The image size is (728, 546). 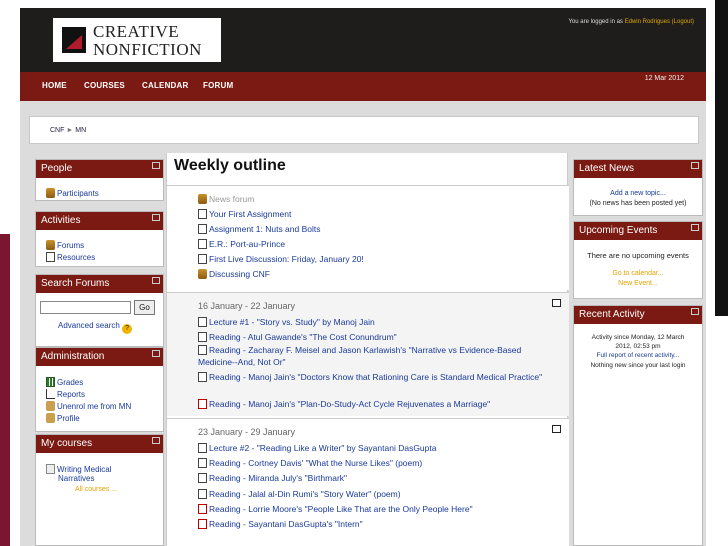 What do you see at coordinates (278, 478) in the screenshot?
I see `activity-label: Reading - Miranda July's "Birthmark"` at bounding box center [278, 478].